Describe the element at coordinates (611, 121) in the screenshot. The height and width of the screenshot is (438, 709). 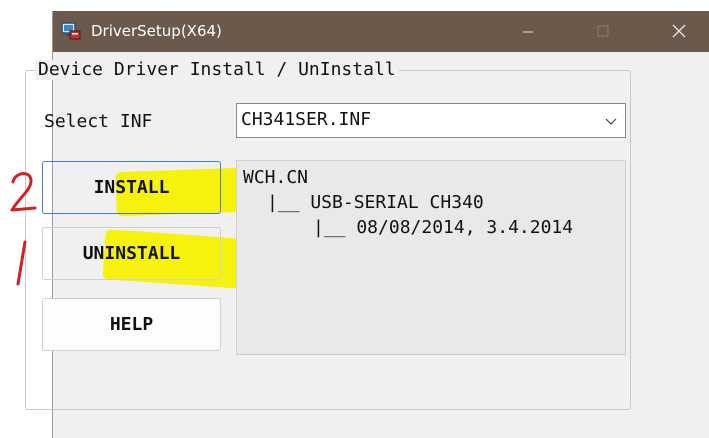
I see `chevron-down-icon` at that location.